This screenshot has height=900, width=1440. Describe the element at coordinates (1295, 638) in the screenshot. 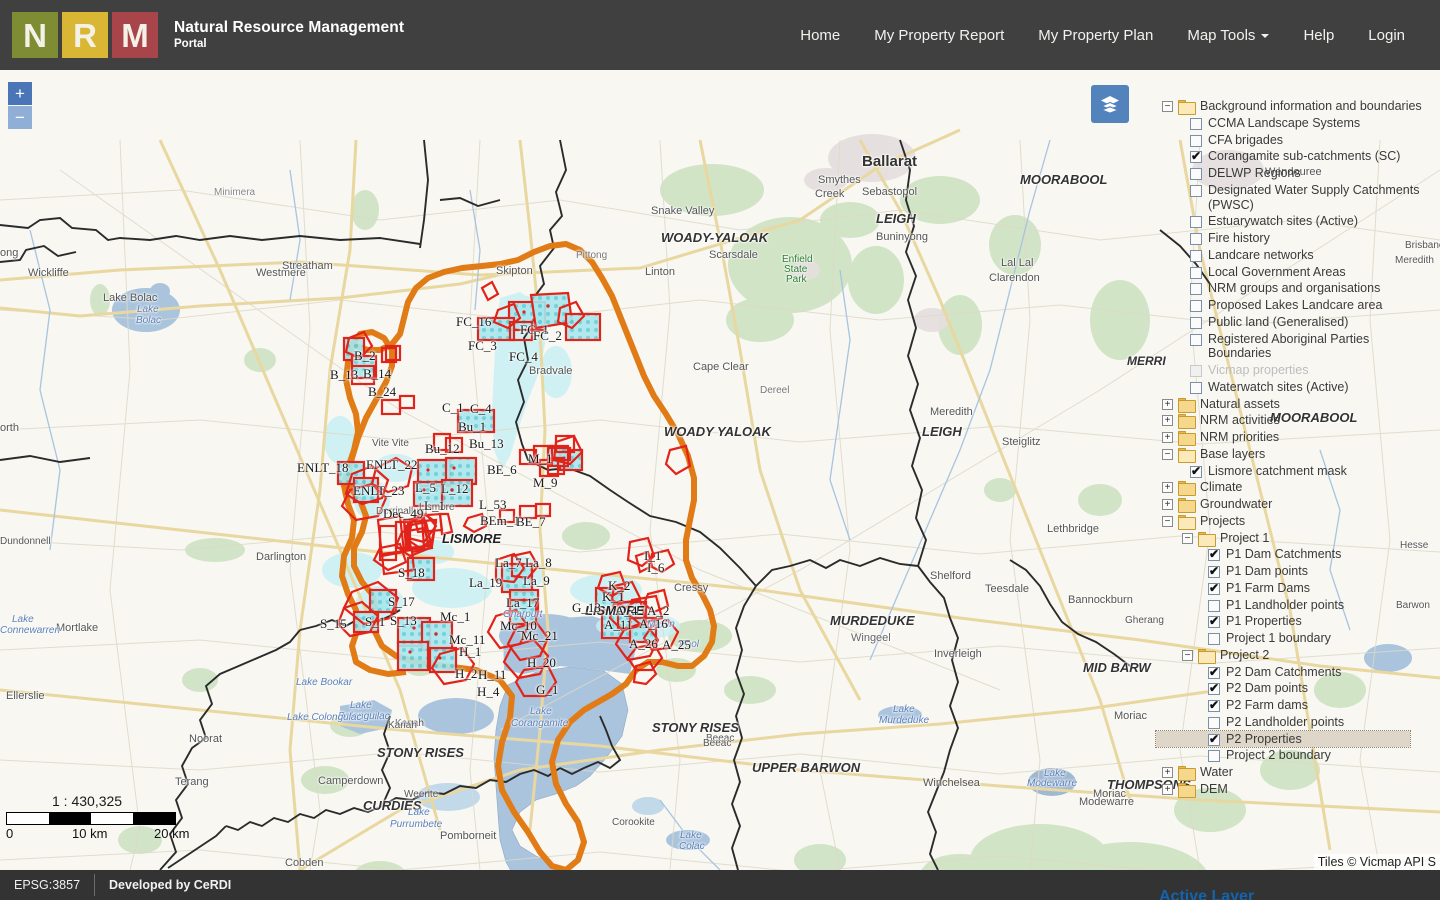

I see `layer-item-project-1-boundary: Project 1 boundary` at that location.